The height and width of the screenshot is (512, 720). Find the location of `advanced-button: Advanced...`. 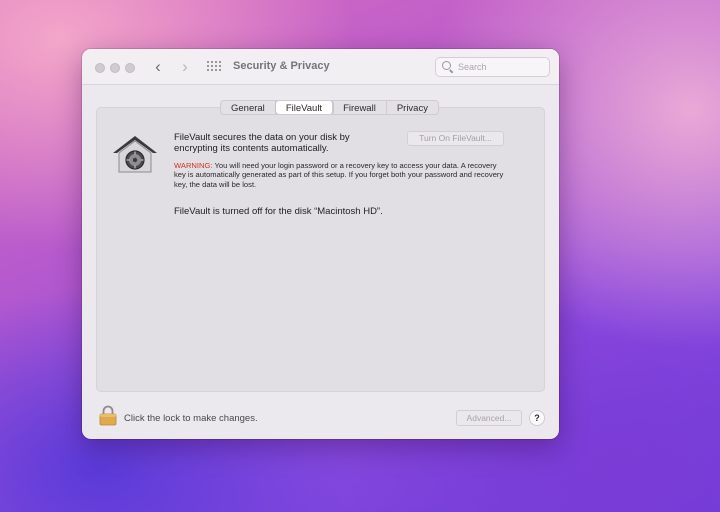

advanced-button: Advanced... is located at coordinates (489, 418).